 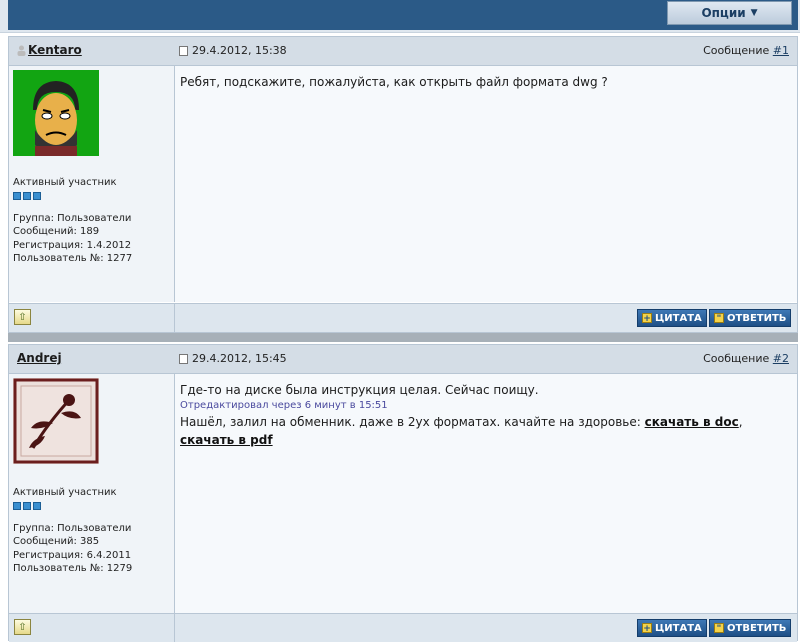 I want to click on post-number: Сообщение #2, so click(x=746, y=358).